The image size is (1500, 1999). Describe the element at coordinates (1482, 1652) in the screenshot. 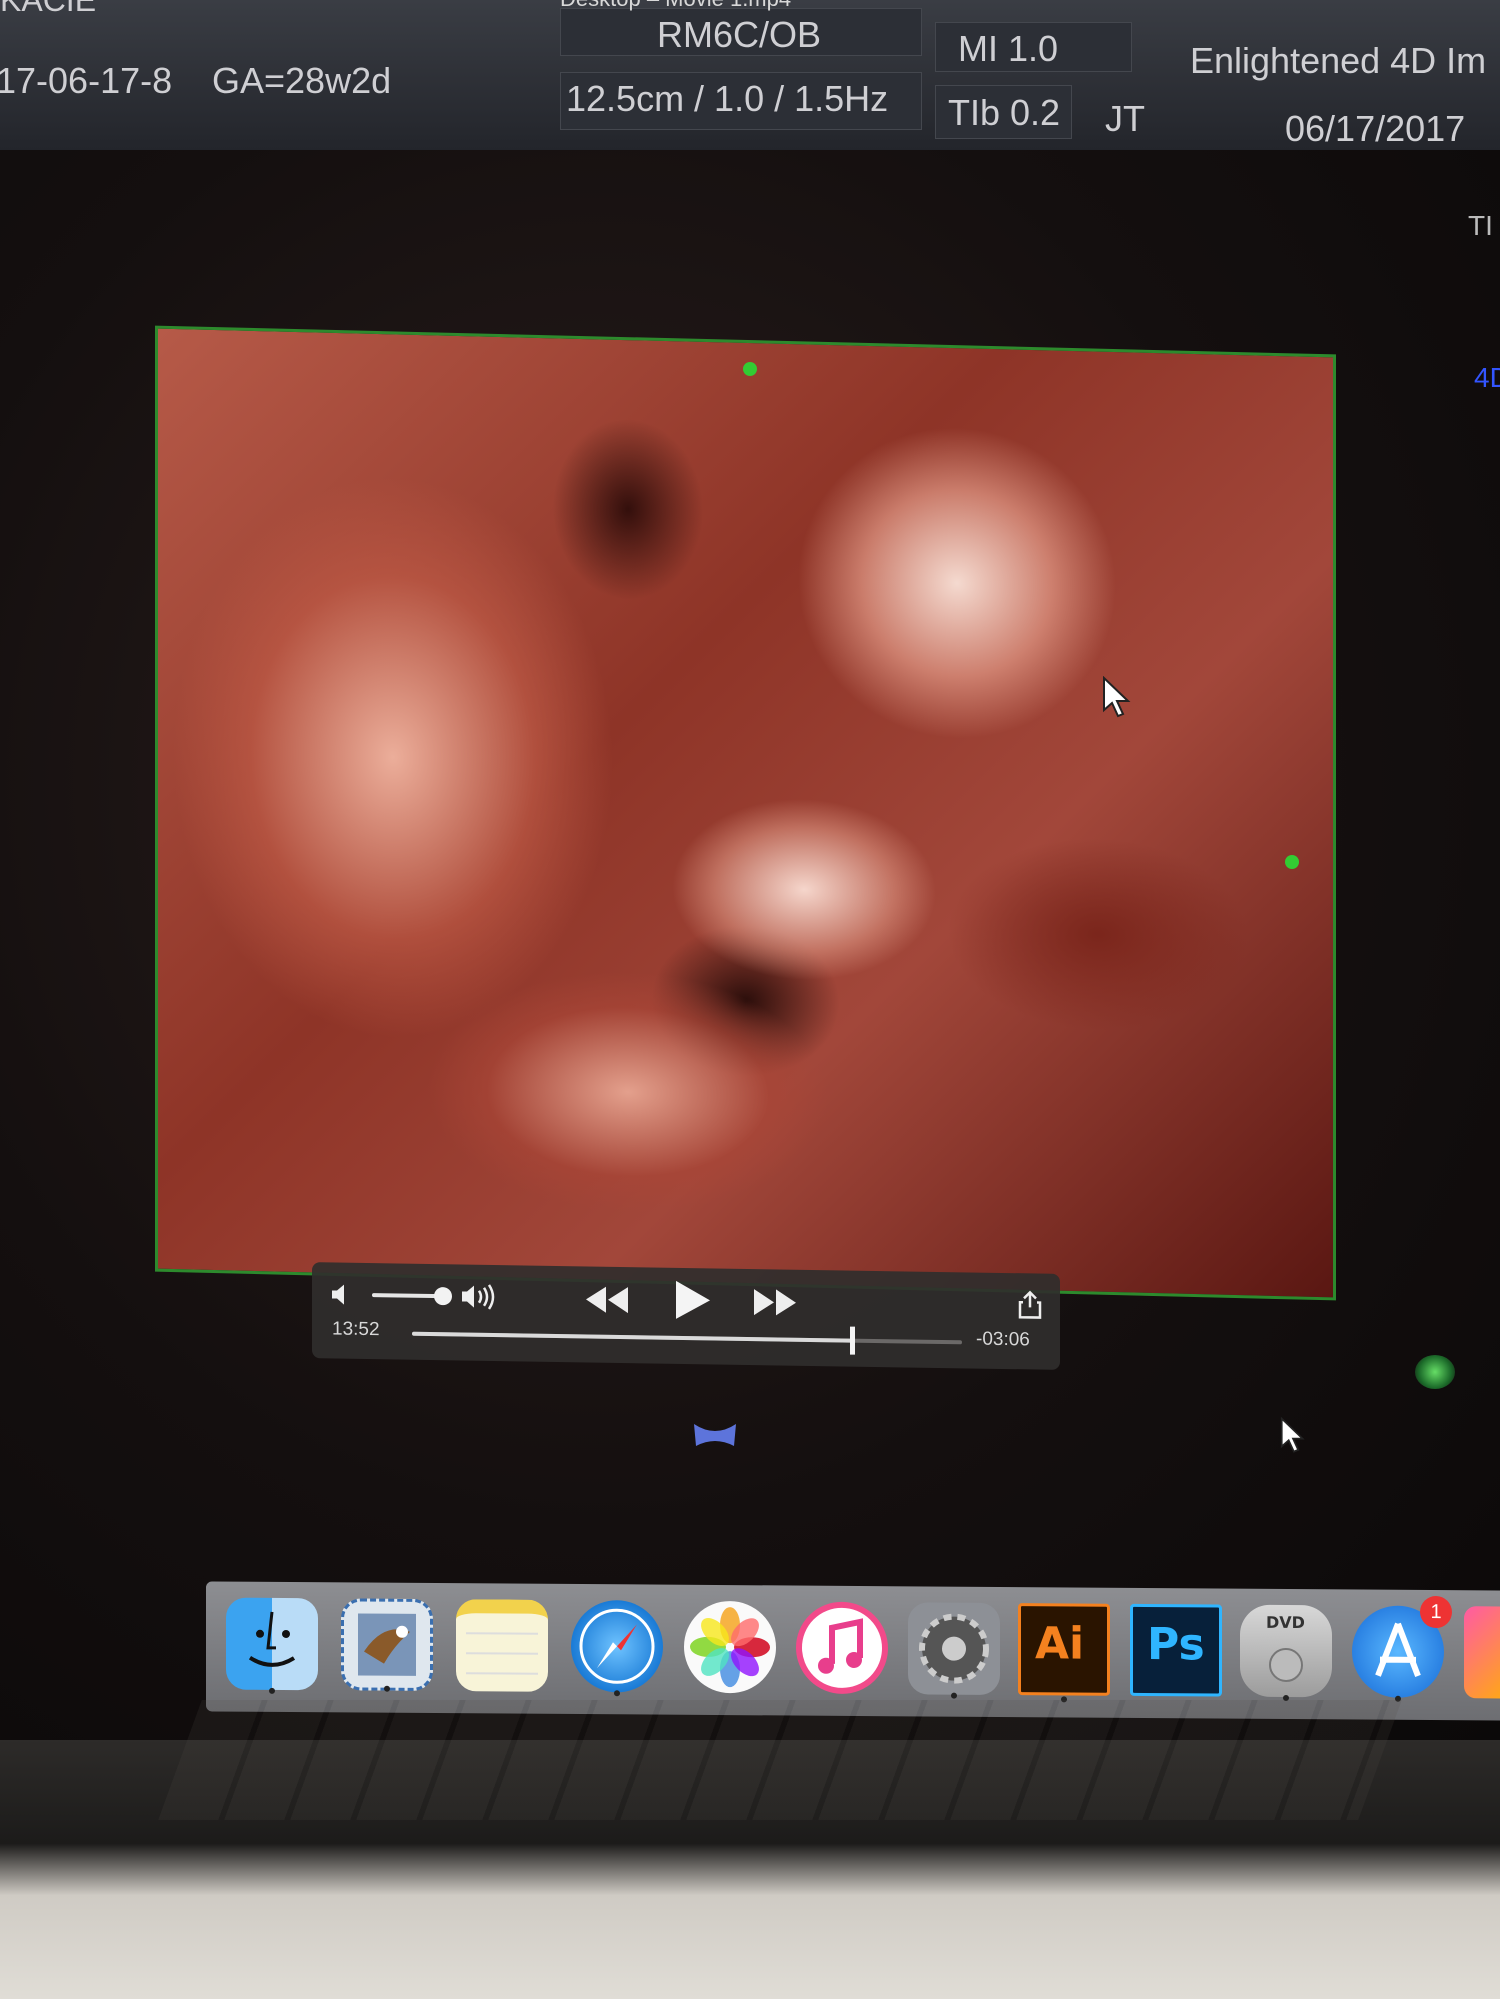

I see `dock-partial-app` at that location.